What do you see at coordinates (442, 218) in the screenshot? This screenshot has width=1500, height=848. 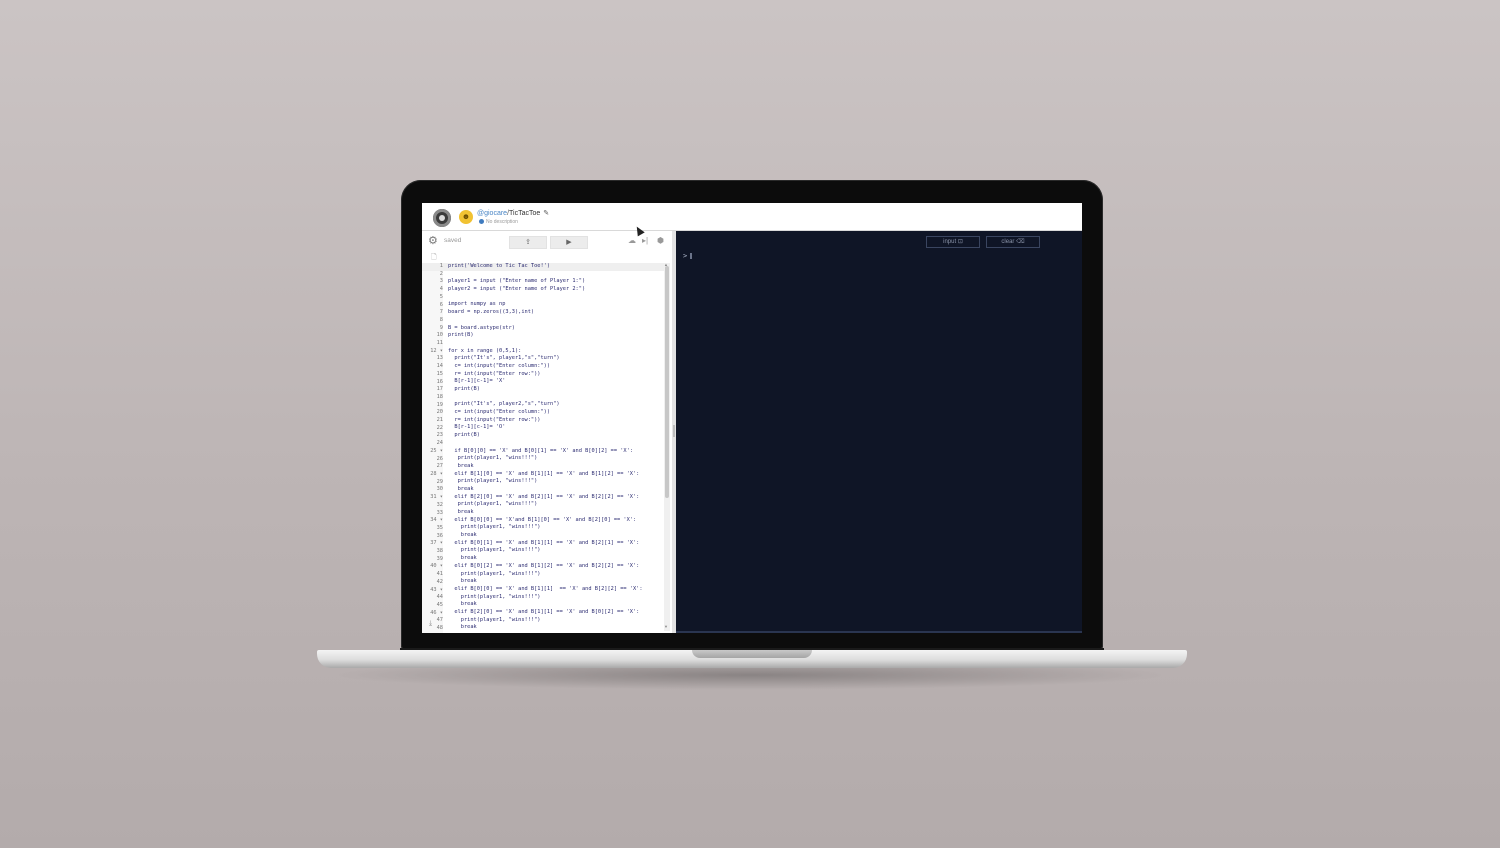 I see `repl-logo-icon` at bounding box center [442, 218].